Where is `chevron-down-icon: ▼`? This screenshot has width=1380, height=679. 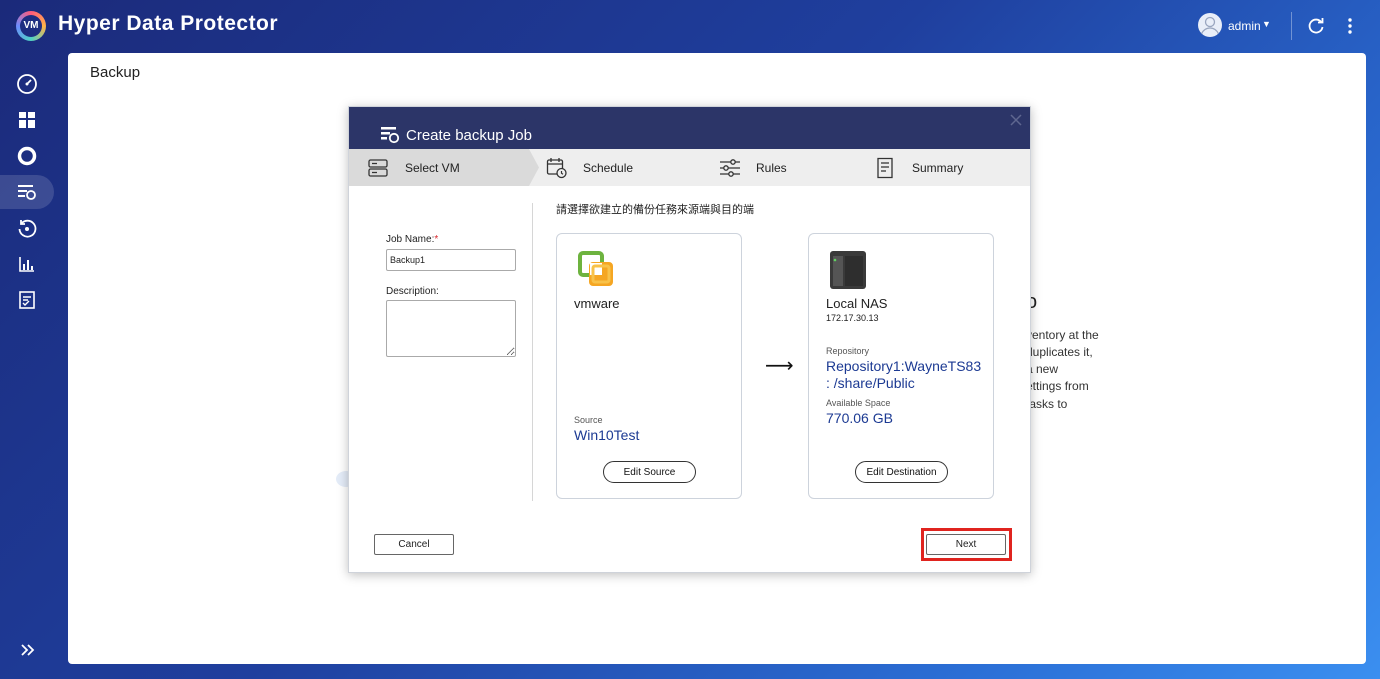
chevron-down-icon: ▼ is located at coordinates (1266, 24).